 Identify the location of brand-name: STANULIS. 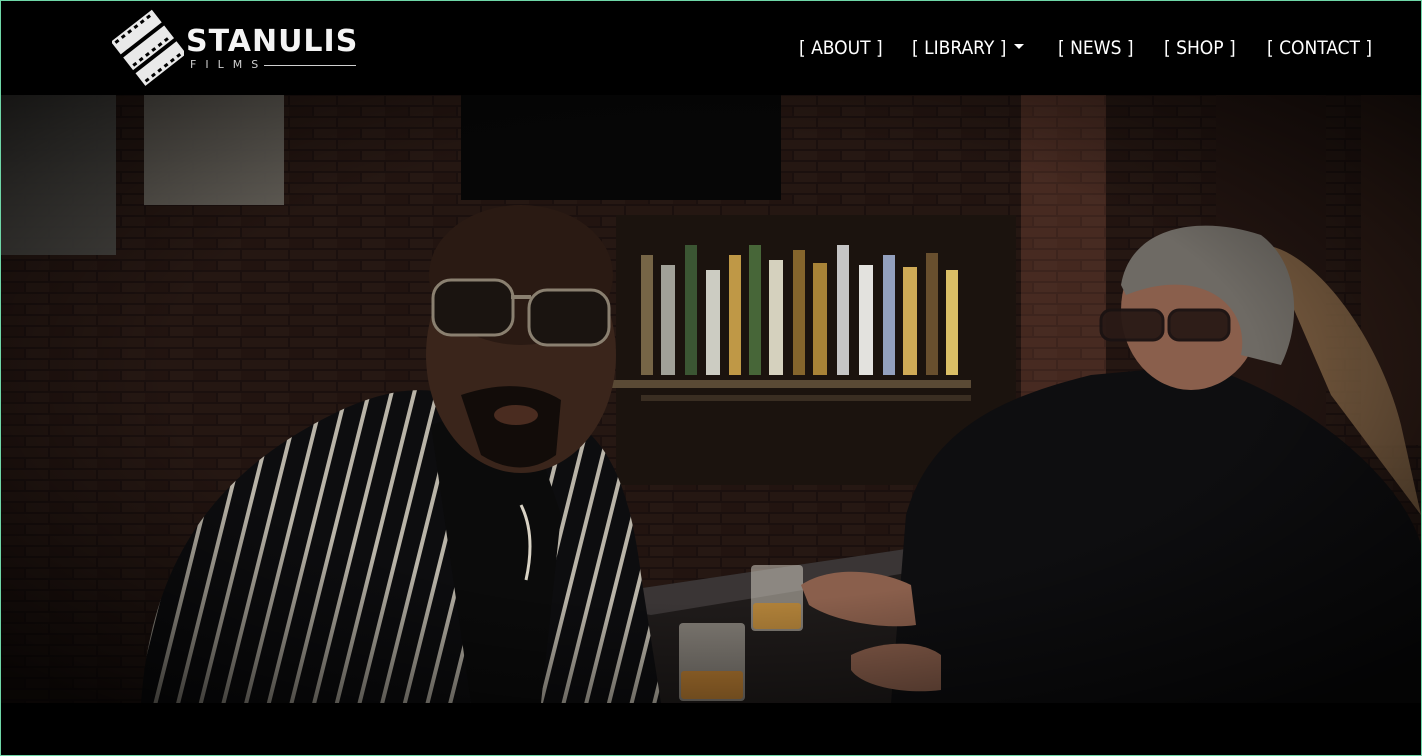
(272, 41).